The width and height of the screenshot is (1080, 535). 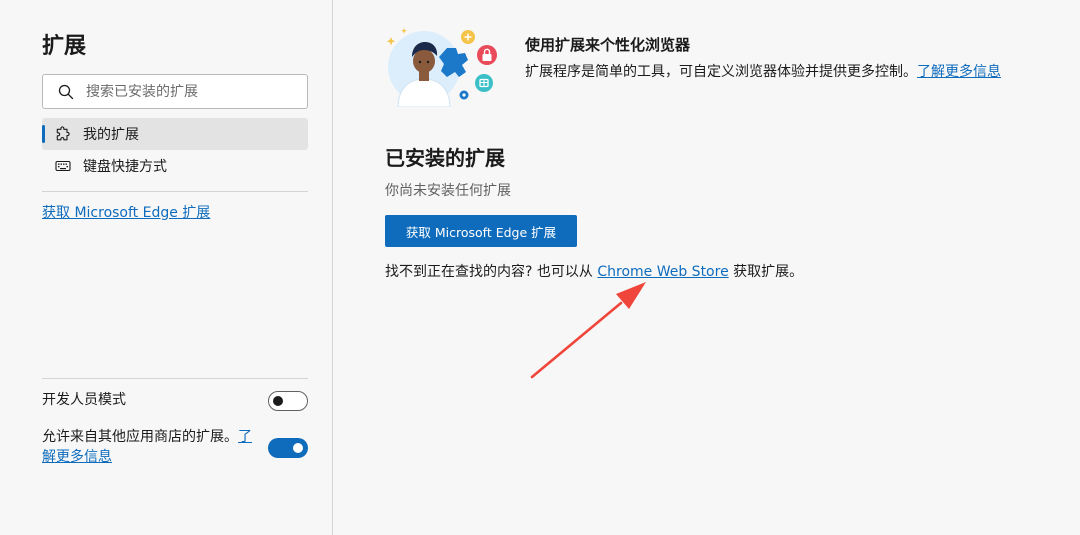 What do you see at coordinates (721, 72) in the screenshot?
I see `hero-description-text: 扩展程序是简单的工具，可自定义浏览器体验并提供更多控制。` at bounding box center [721, 72].